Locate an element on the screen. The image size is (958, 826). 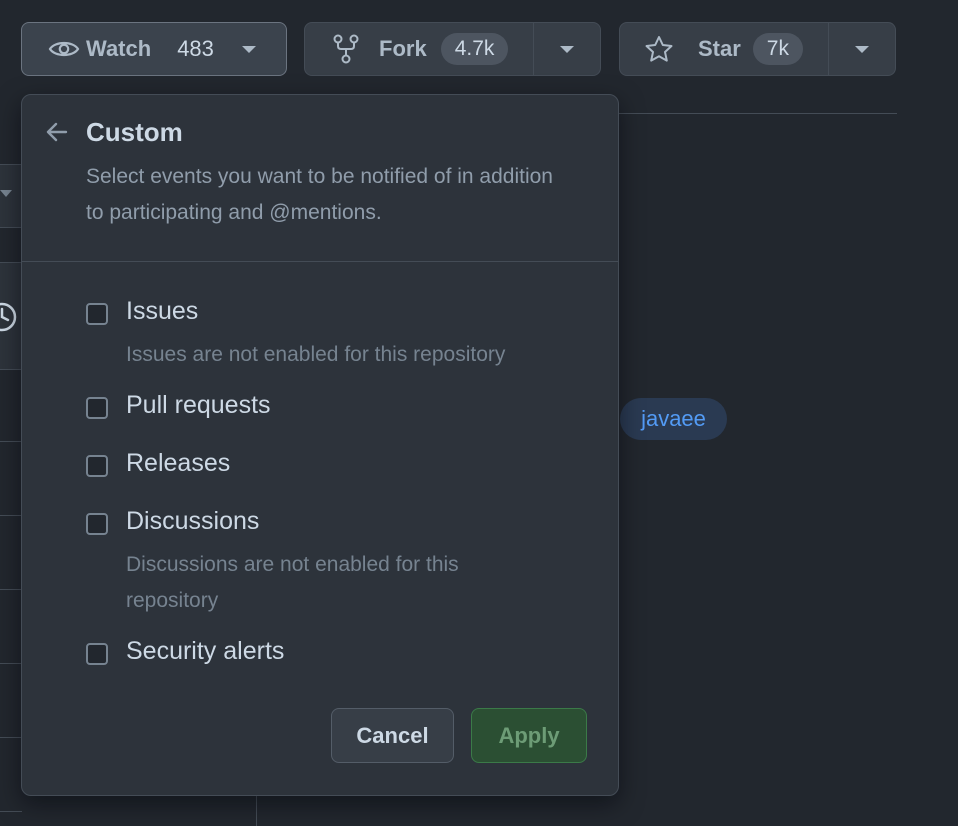
history-icon is located at coordinates (8, 317).